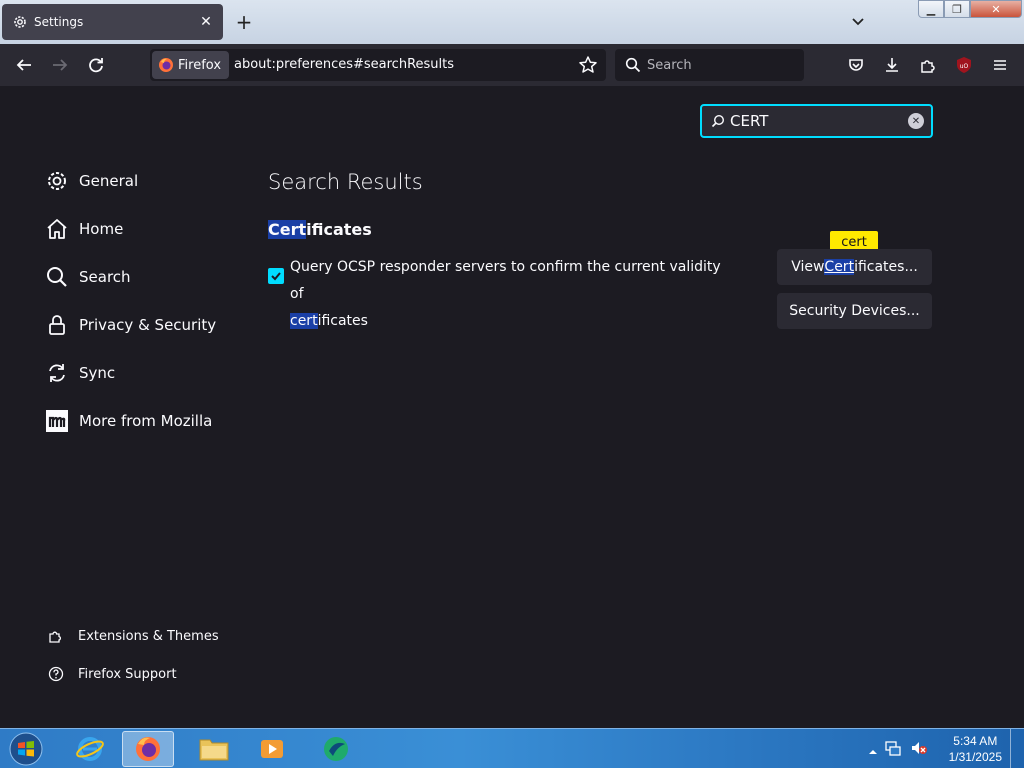  Describe the element at coordinates (892, 65) in the screenshot. I see `download-icon` at that location.